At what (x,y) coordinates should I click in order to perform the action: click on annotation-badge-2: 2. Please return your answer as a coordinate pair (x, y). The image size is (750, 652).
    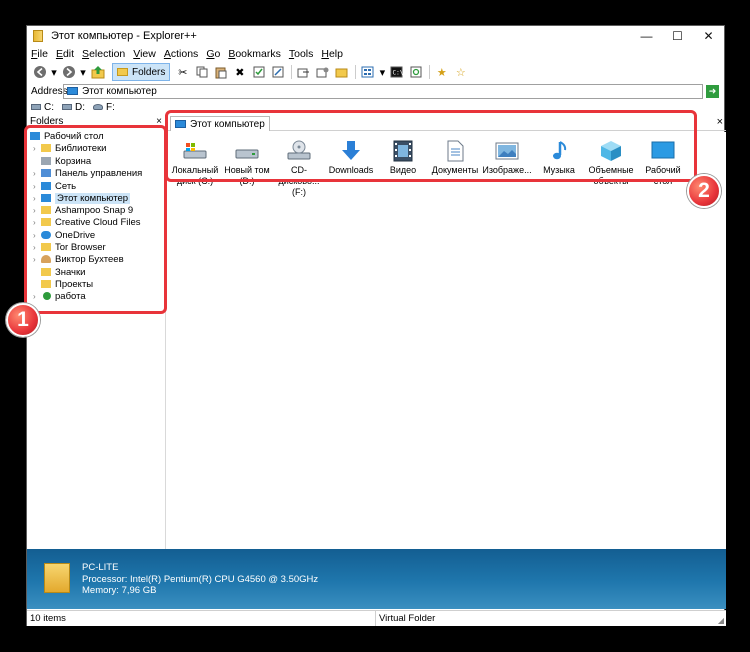
    Looking at the image, I should click on (704, 191).